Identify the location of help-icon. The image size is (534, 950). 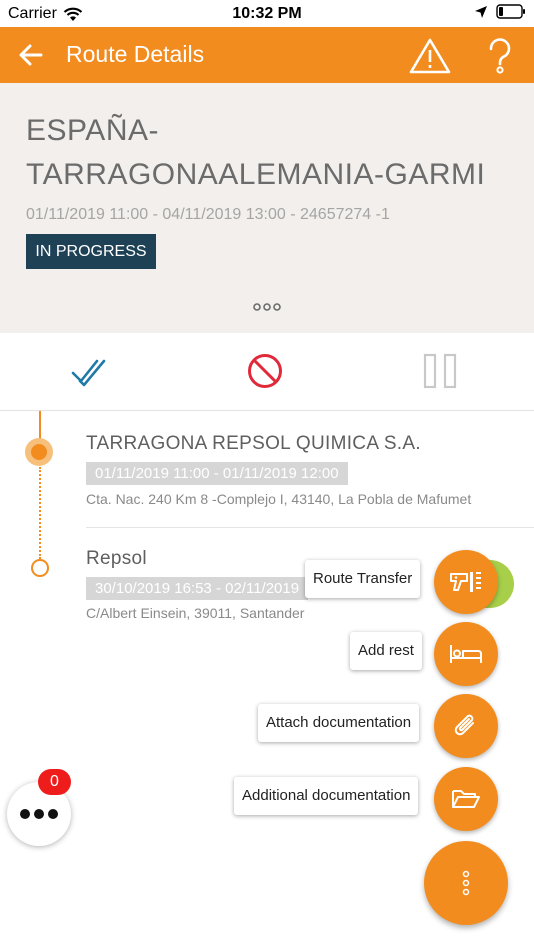
(500, 56).